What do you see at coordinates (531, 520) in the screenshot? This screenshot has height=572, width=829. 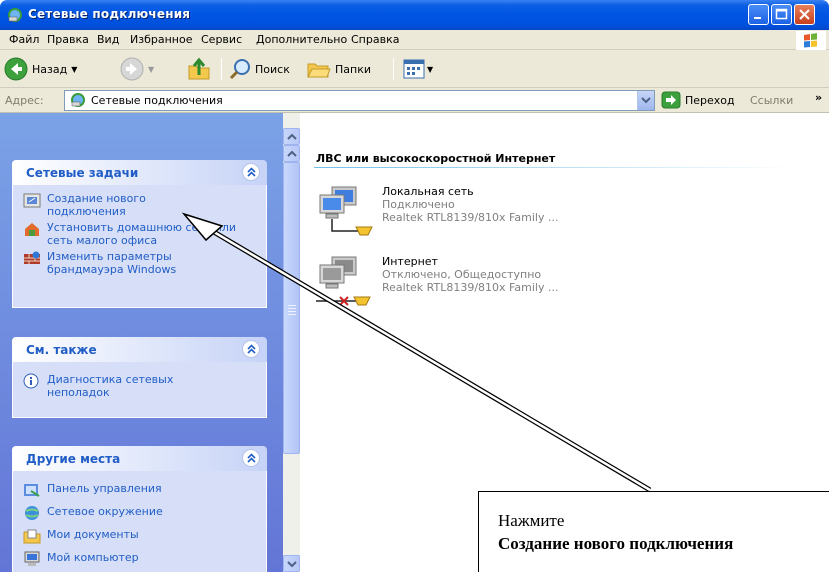 I see `callout-line-1: Нажмите` at bounding box center [531, 520].